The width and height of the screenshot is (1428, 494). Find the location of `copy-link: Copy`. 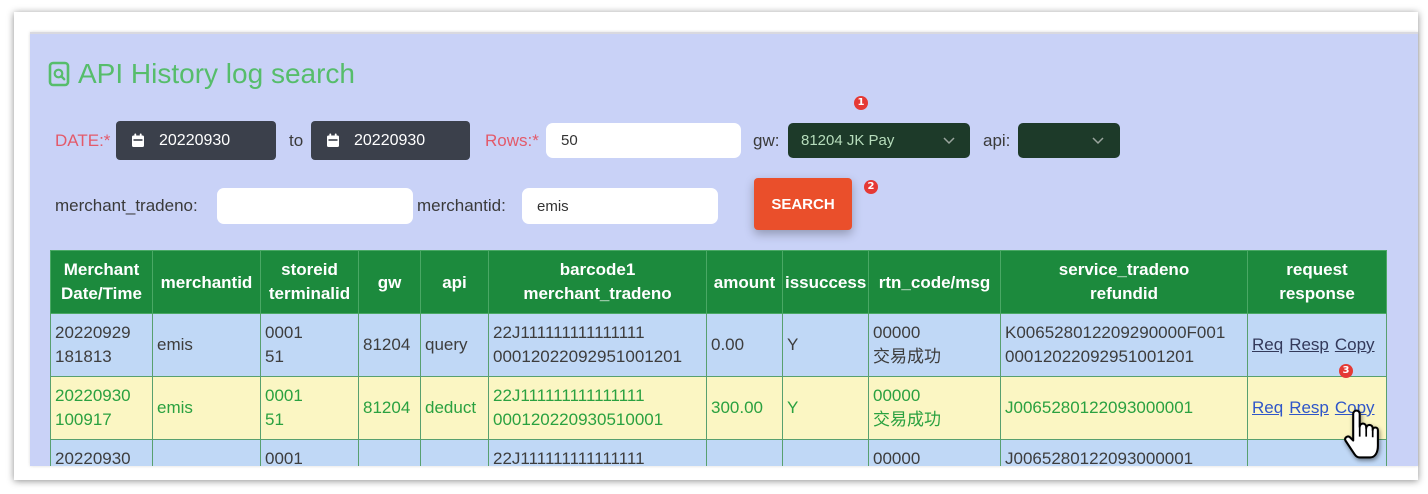

copy-link: Copy is located at coordinates (1355, 344).